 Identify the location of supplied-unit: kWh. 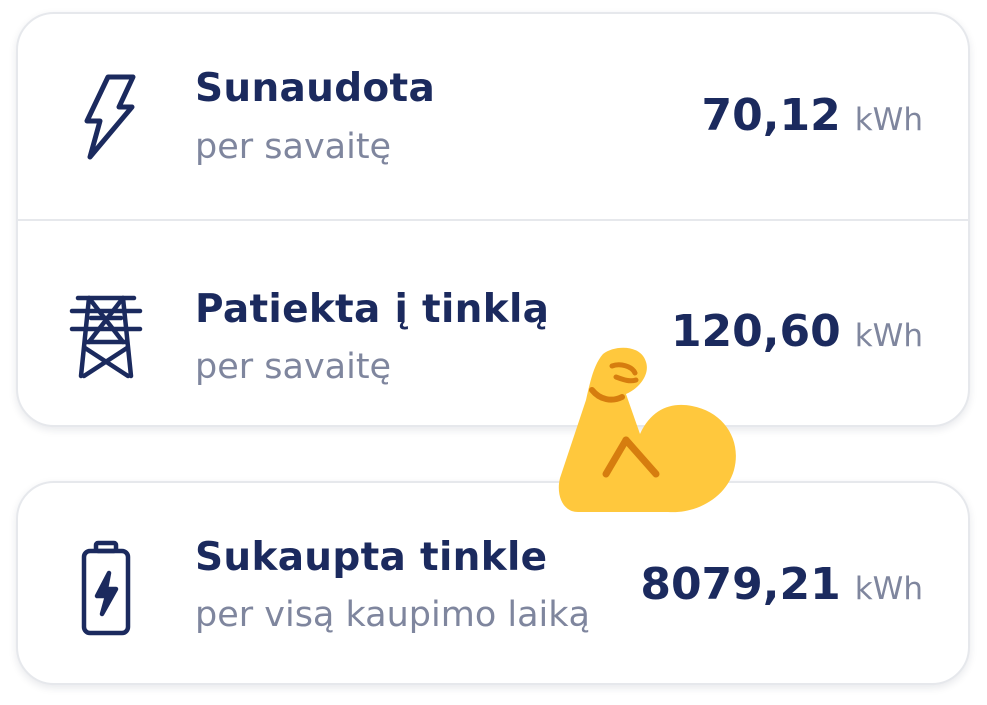
(888, 336).